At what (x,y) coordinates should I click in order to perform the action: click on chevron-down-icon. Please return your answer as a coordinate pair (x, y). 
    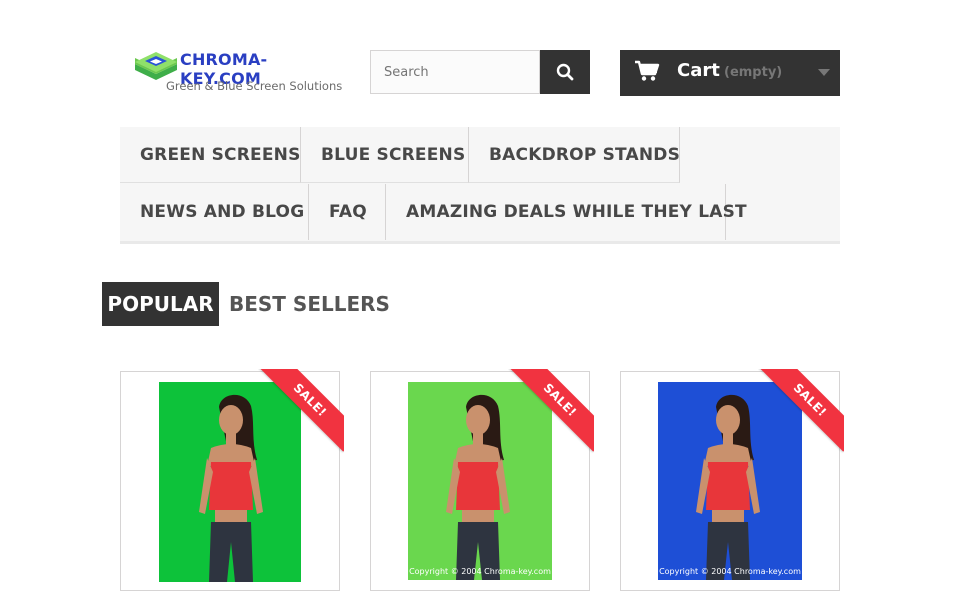
    Looking at the image, I should click on (824, 72).